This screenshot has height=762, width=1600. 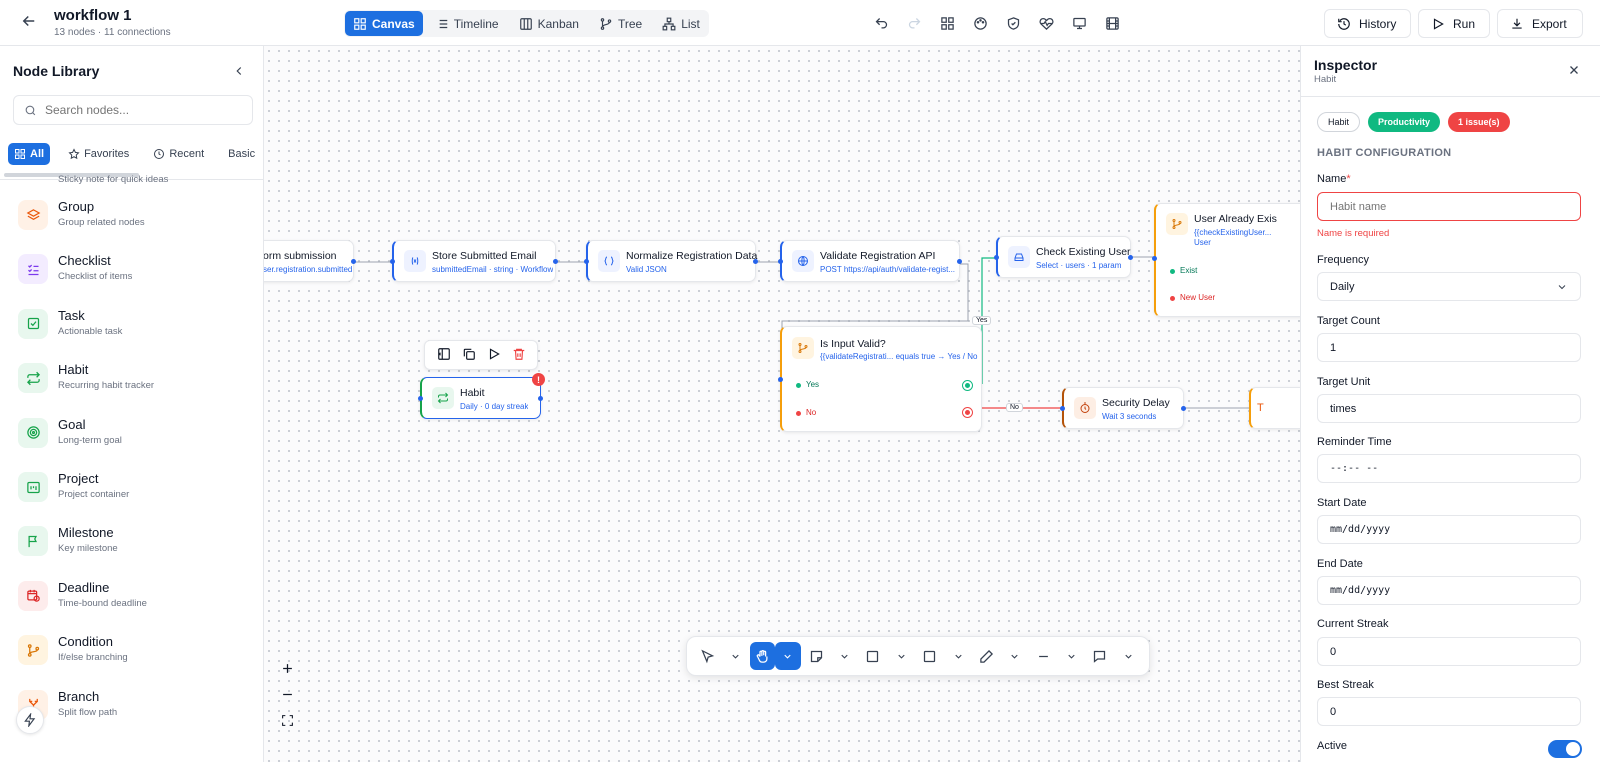 I want to click on run-button: Run, so click(x=1454, y=23).